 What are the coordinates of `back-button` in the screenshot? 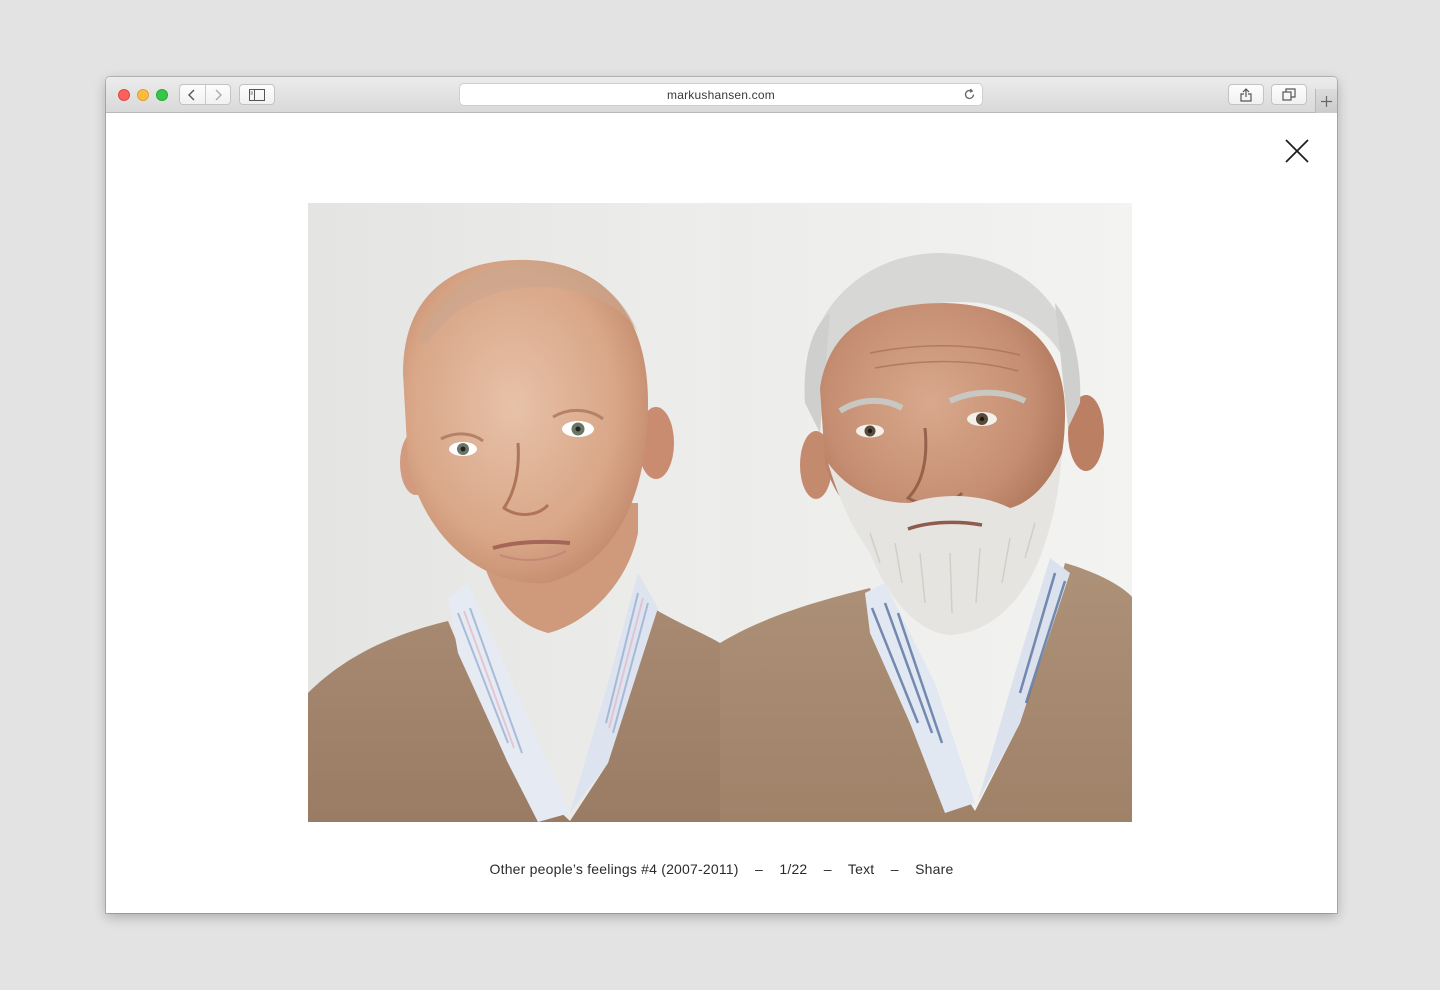 It's located at (193, 94).